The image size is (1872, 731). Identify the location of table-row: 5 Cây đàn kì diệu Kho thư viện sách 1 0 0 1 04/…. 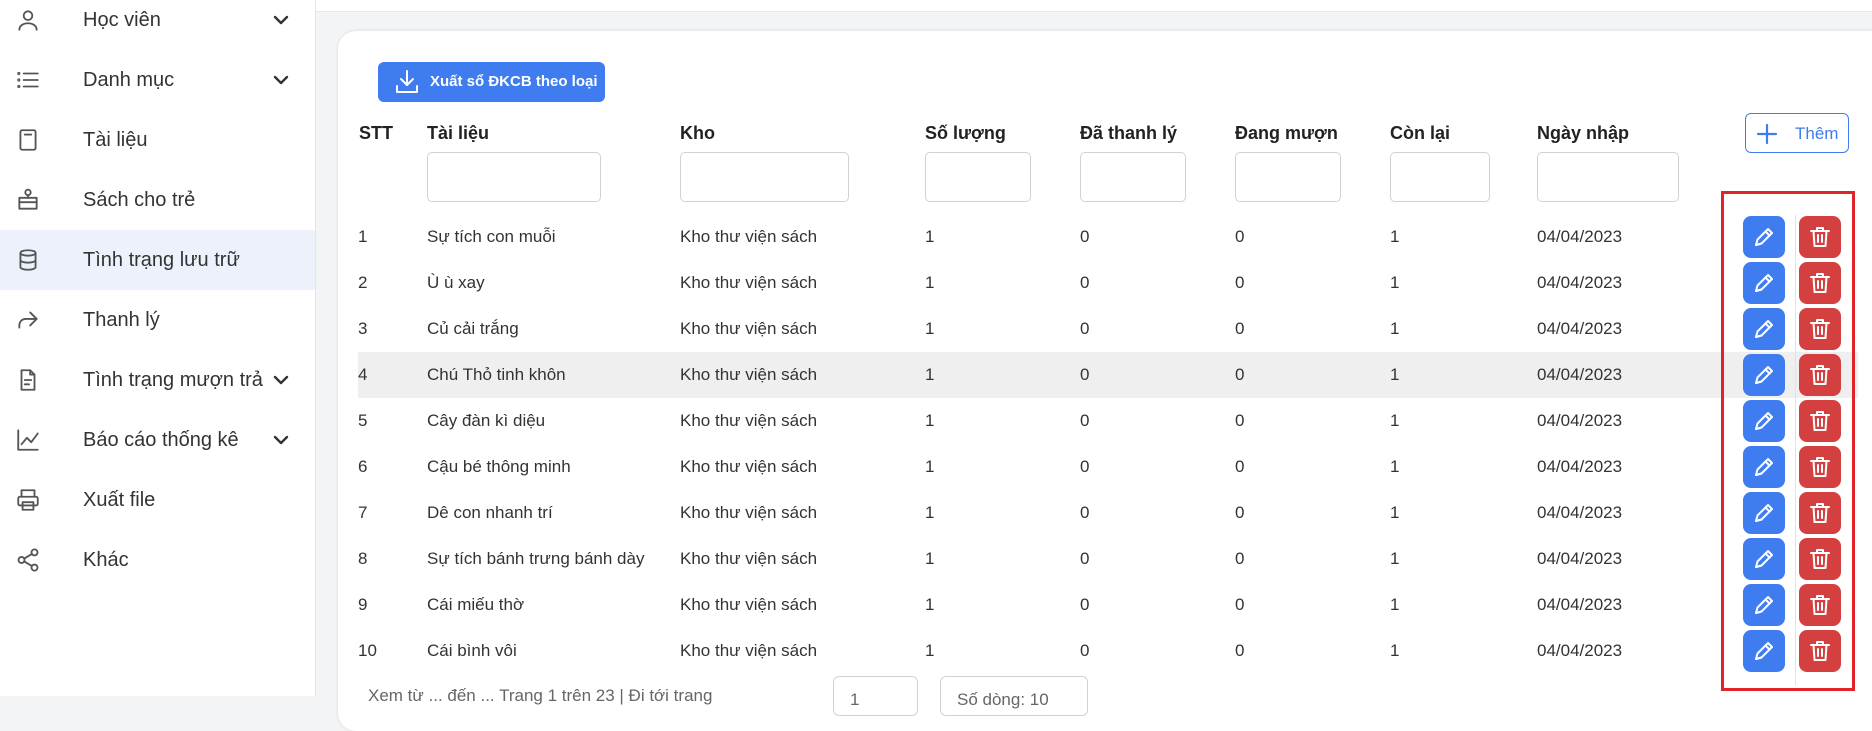
(1108, 421).